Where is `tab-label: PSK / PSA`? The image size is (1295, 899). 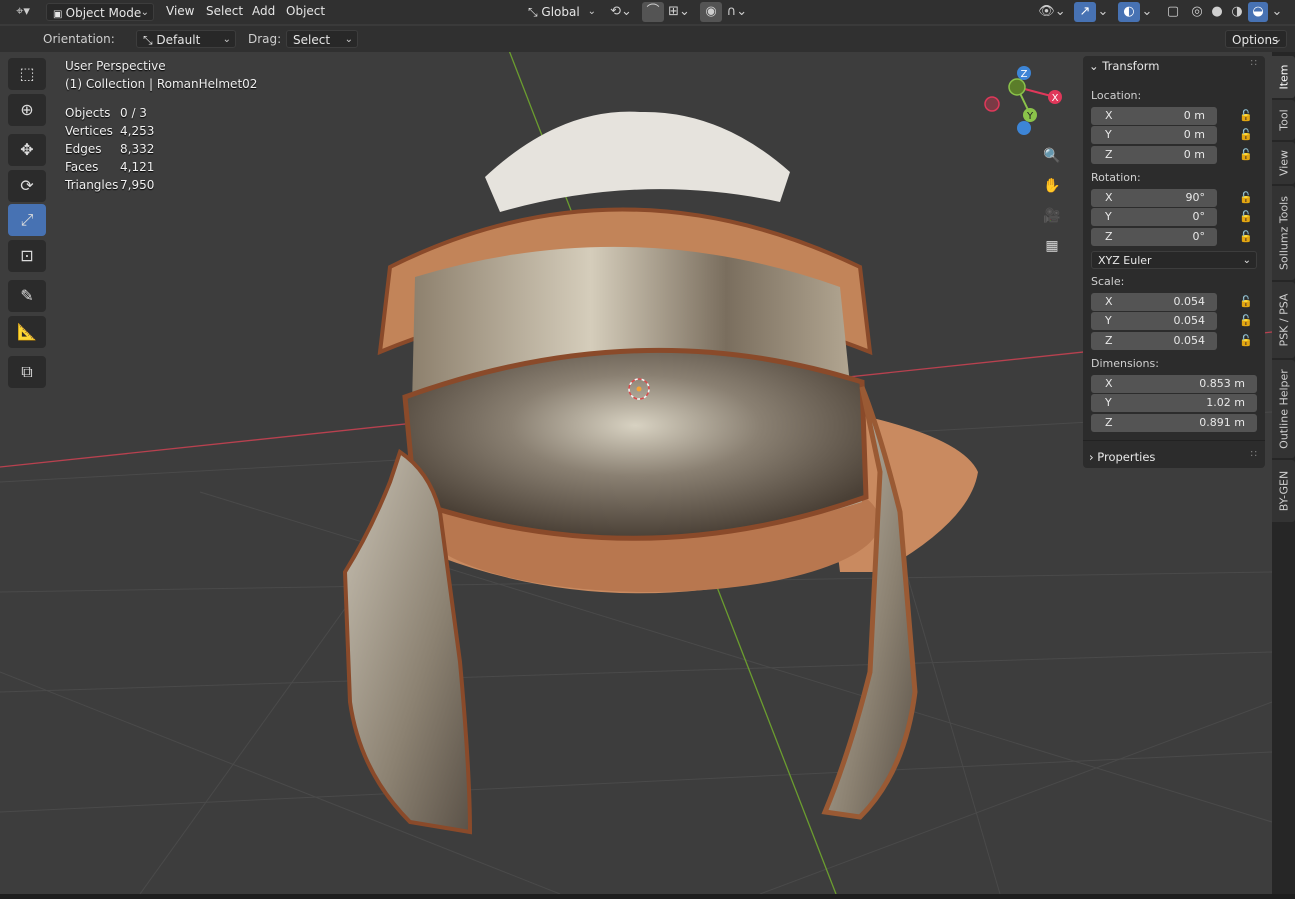
tab-label: PSK / PSA is located at coordinates (1283, 320).